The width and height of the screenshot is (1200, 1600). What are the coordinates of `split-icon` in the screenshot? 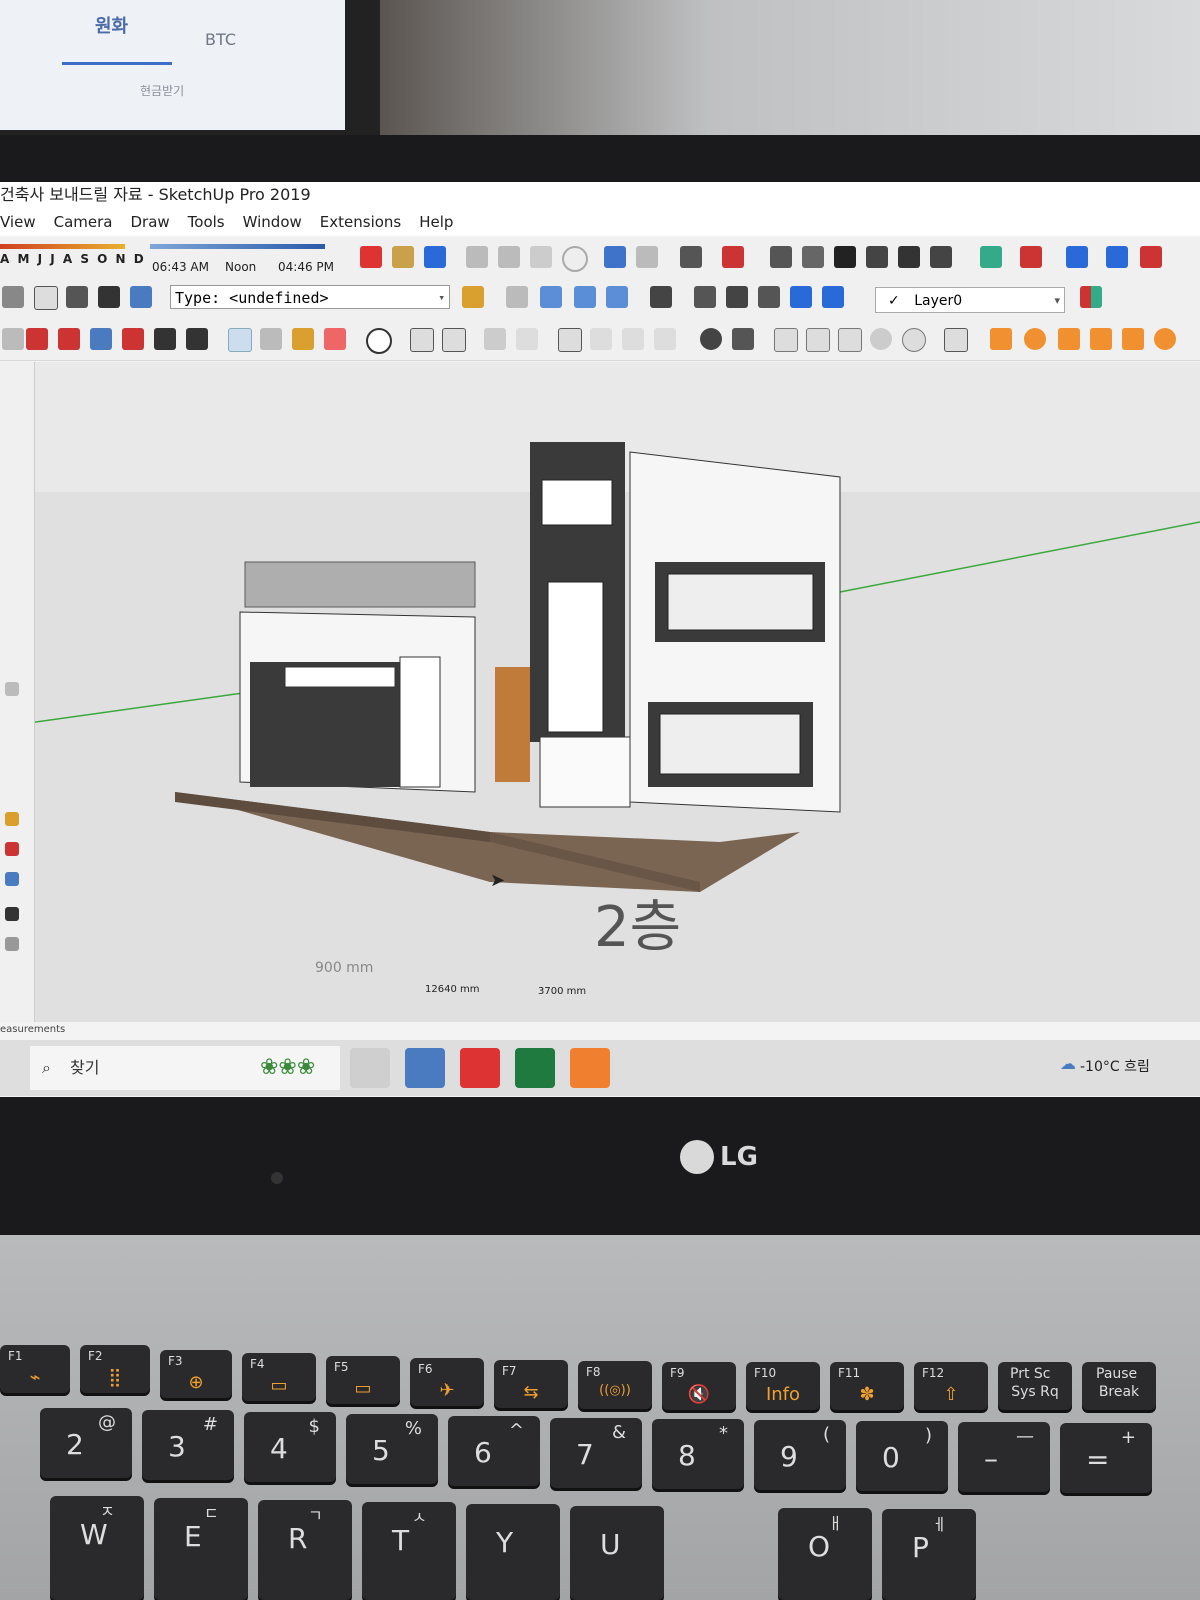 It's located at (881, 339).